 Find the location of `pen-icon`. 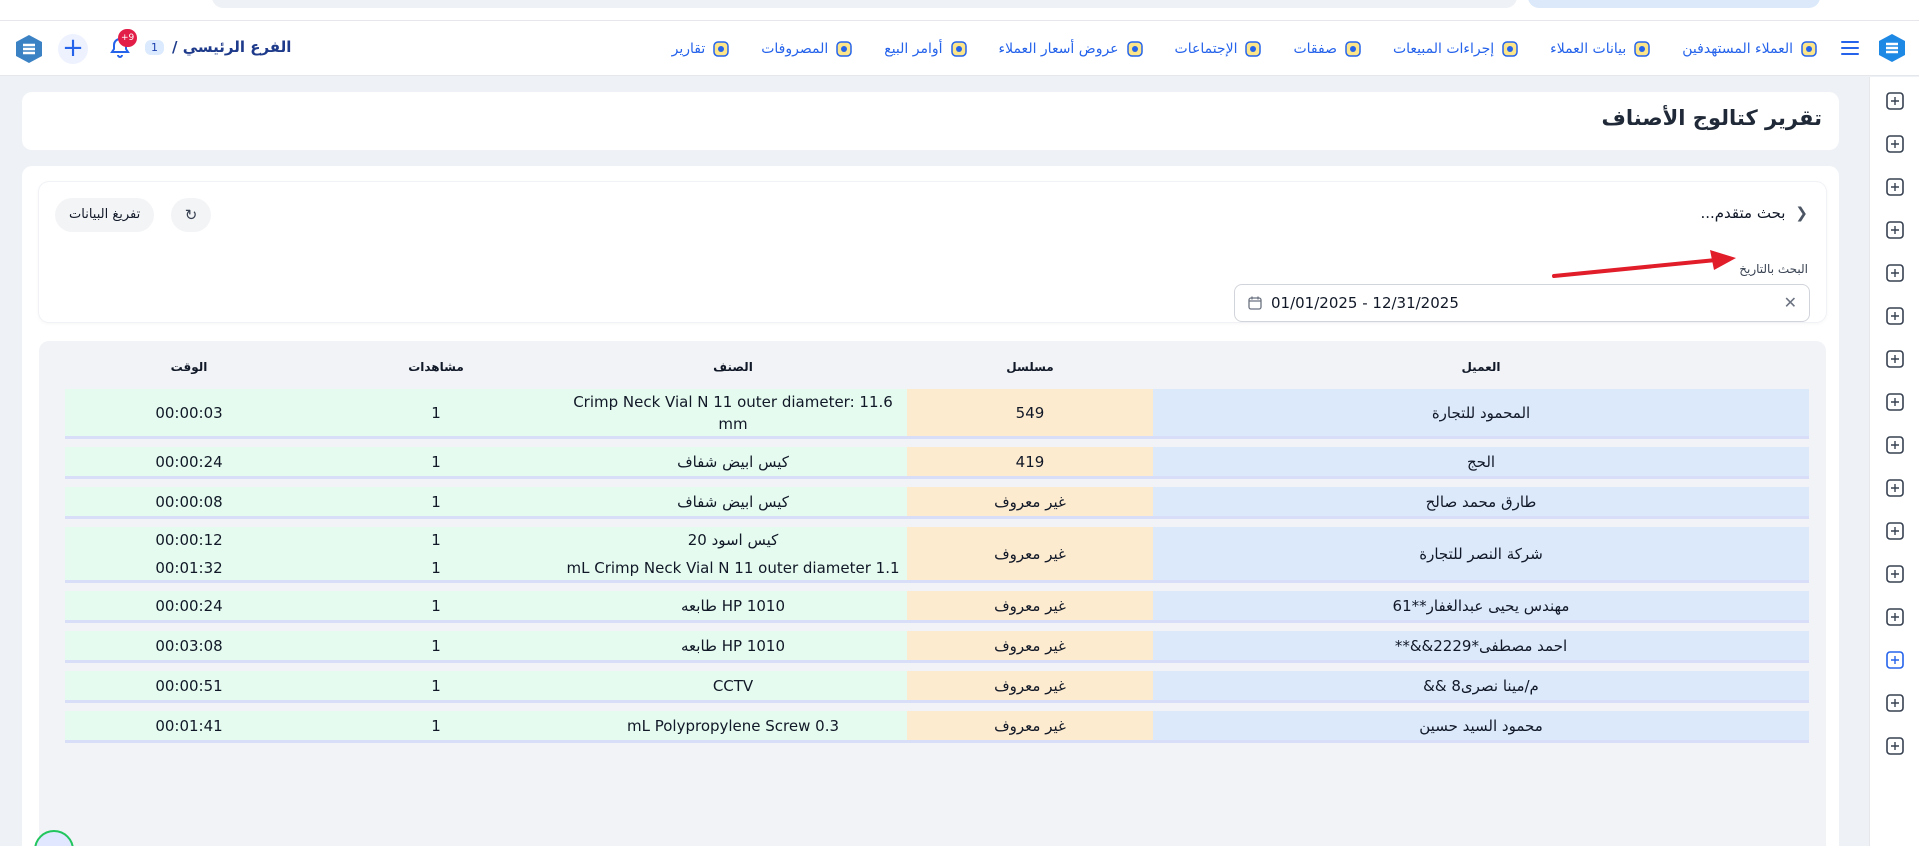

pen-icon is located at coordinates (1895, 402).